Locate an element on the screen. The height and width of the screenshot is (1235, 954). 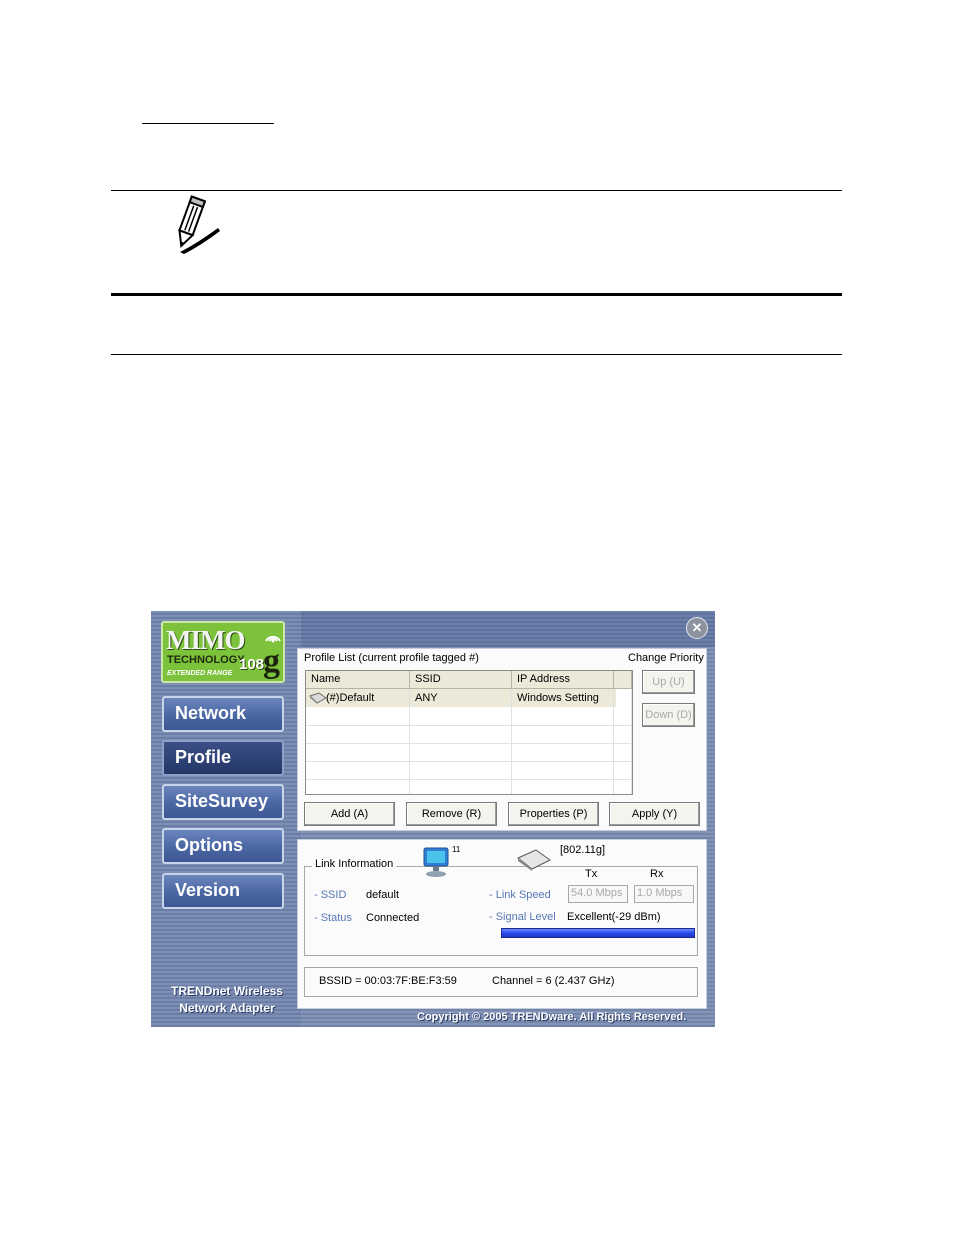
nav-options-button: Options is located at coordinates (223, 846).